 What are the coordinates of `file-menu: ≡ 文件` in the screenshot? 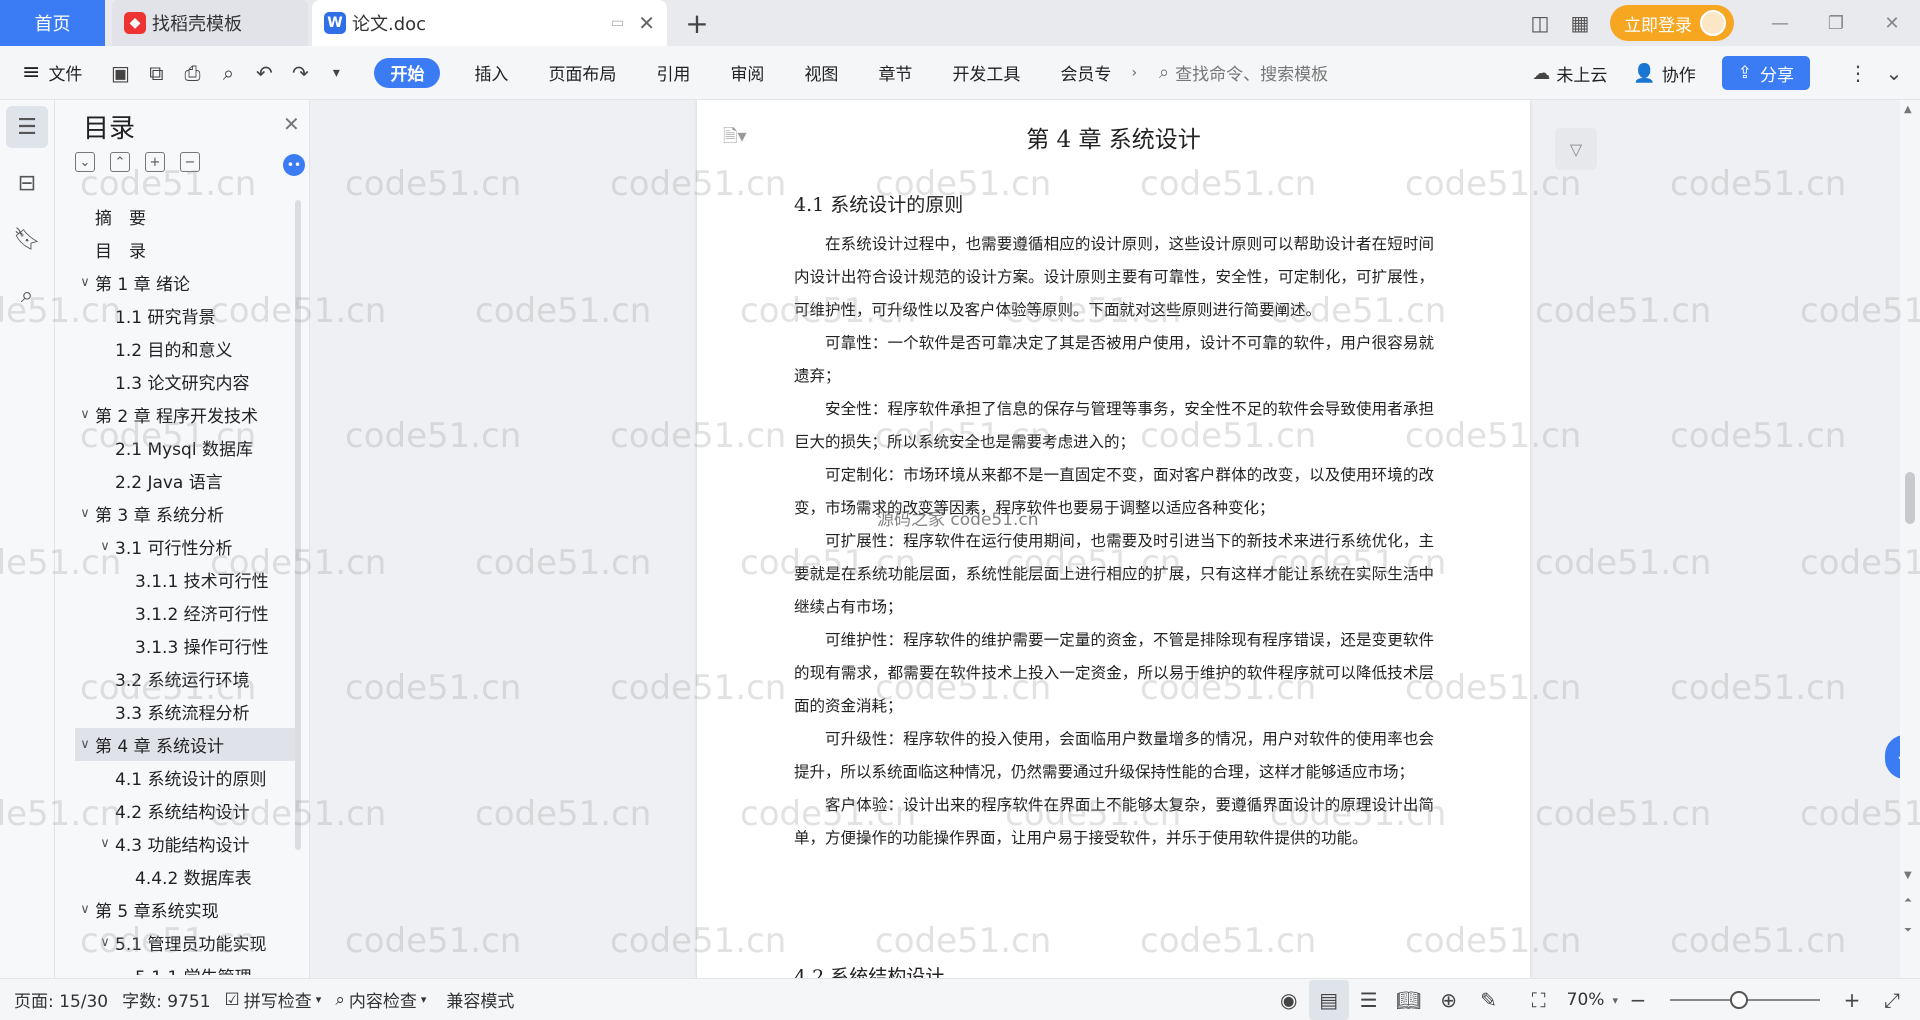 It's located at (52, 72).